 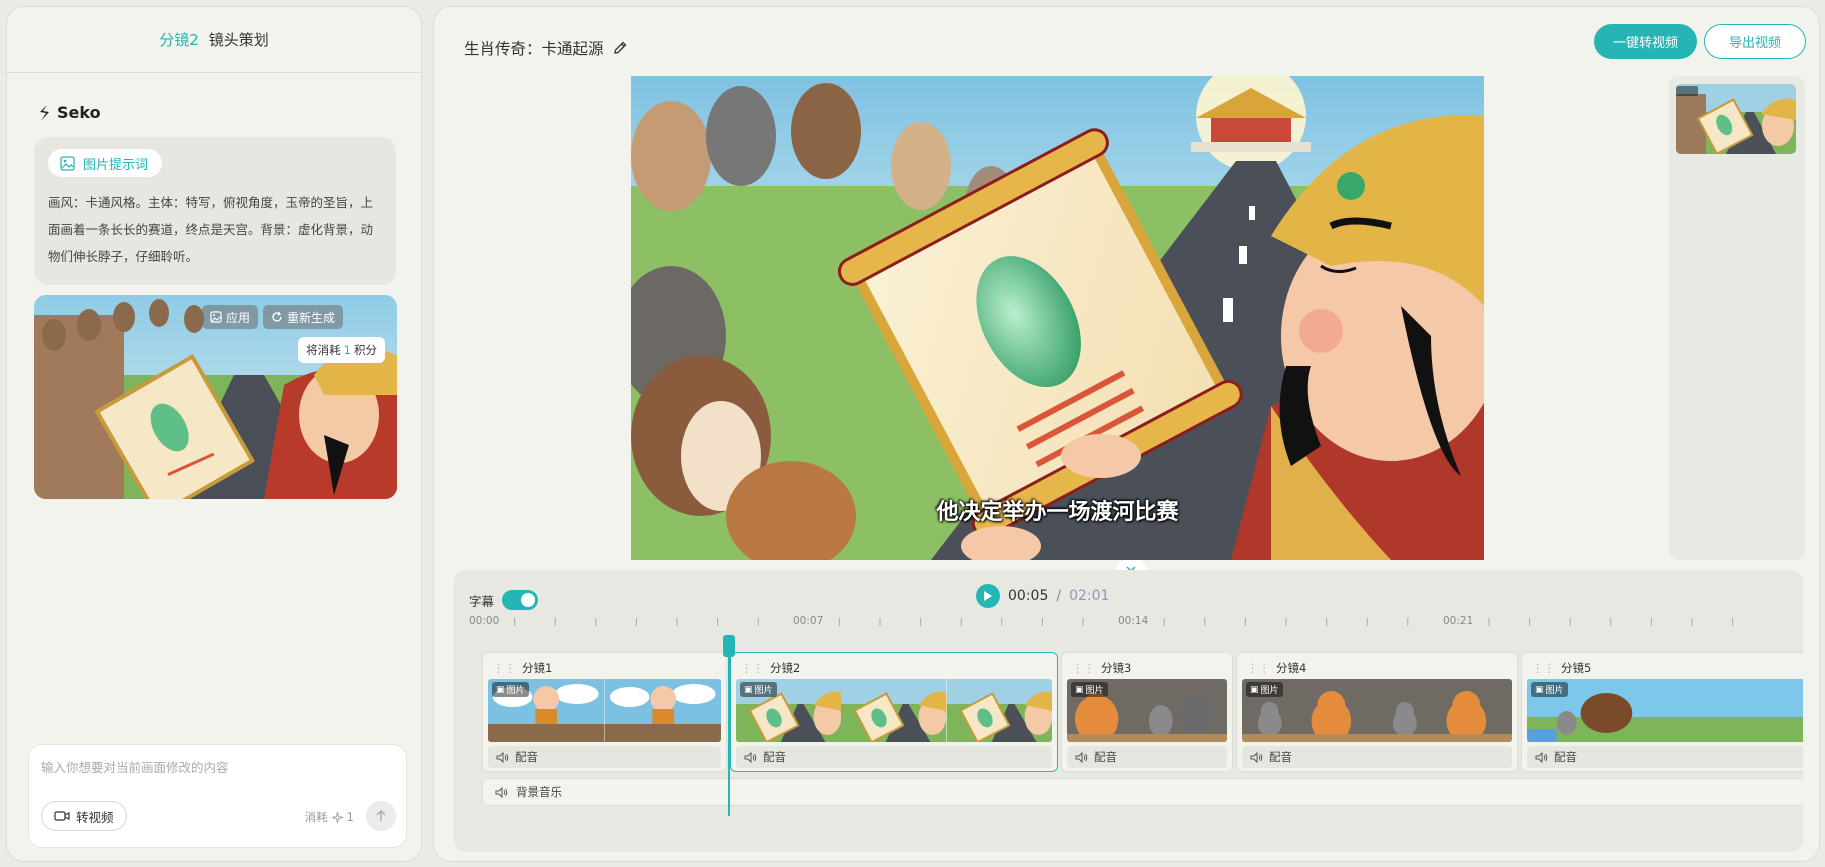 I want to click on clip-label-row: ⋮⋮ 分镜2, so click(x=770, y=668).